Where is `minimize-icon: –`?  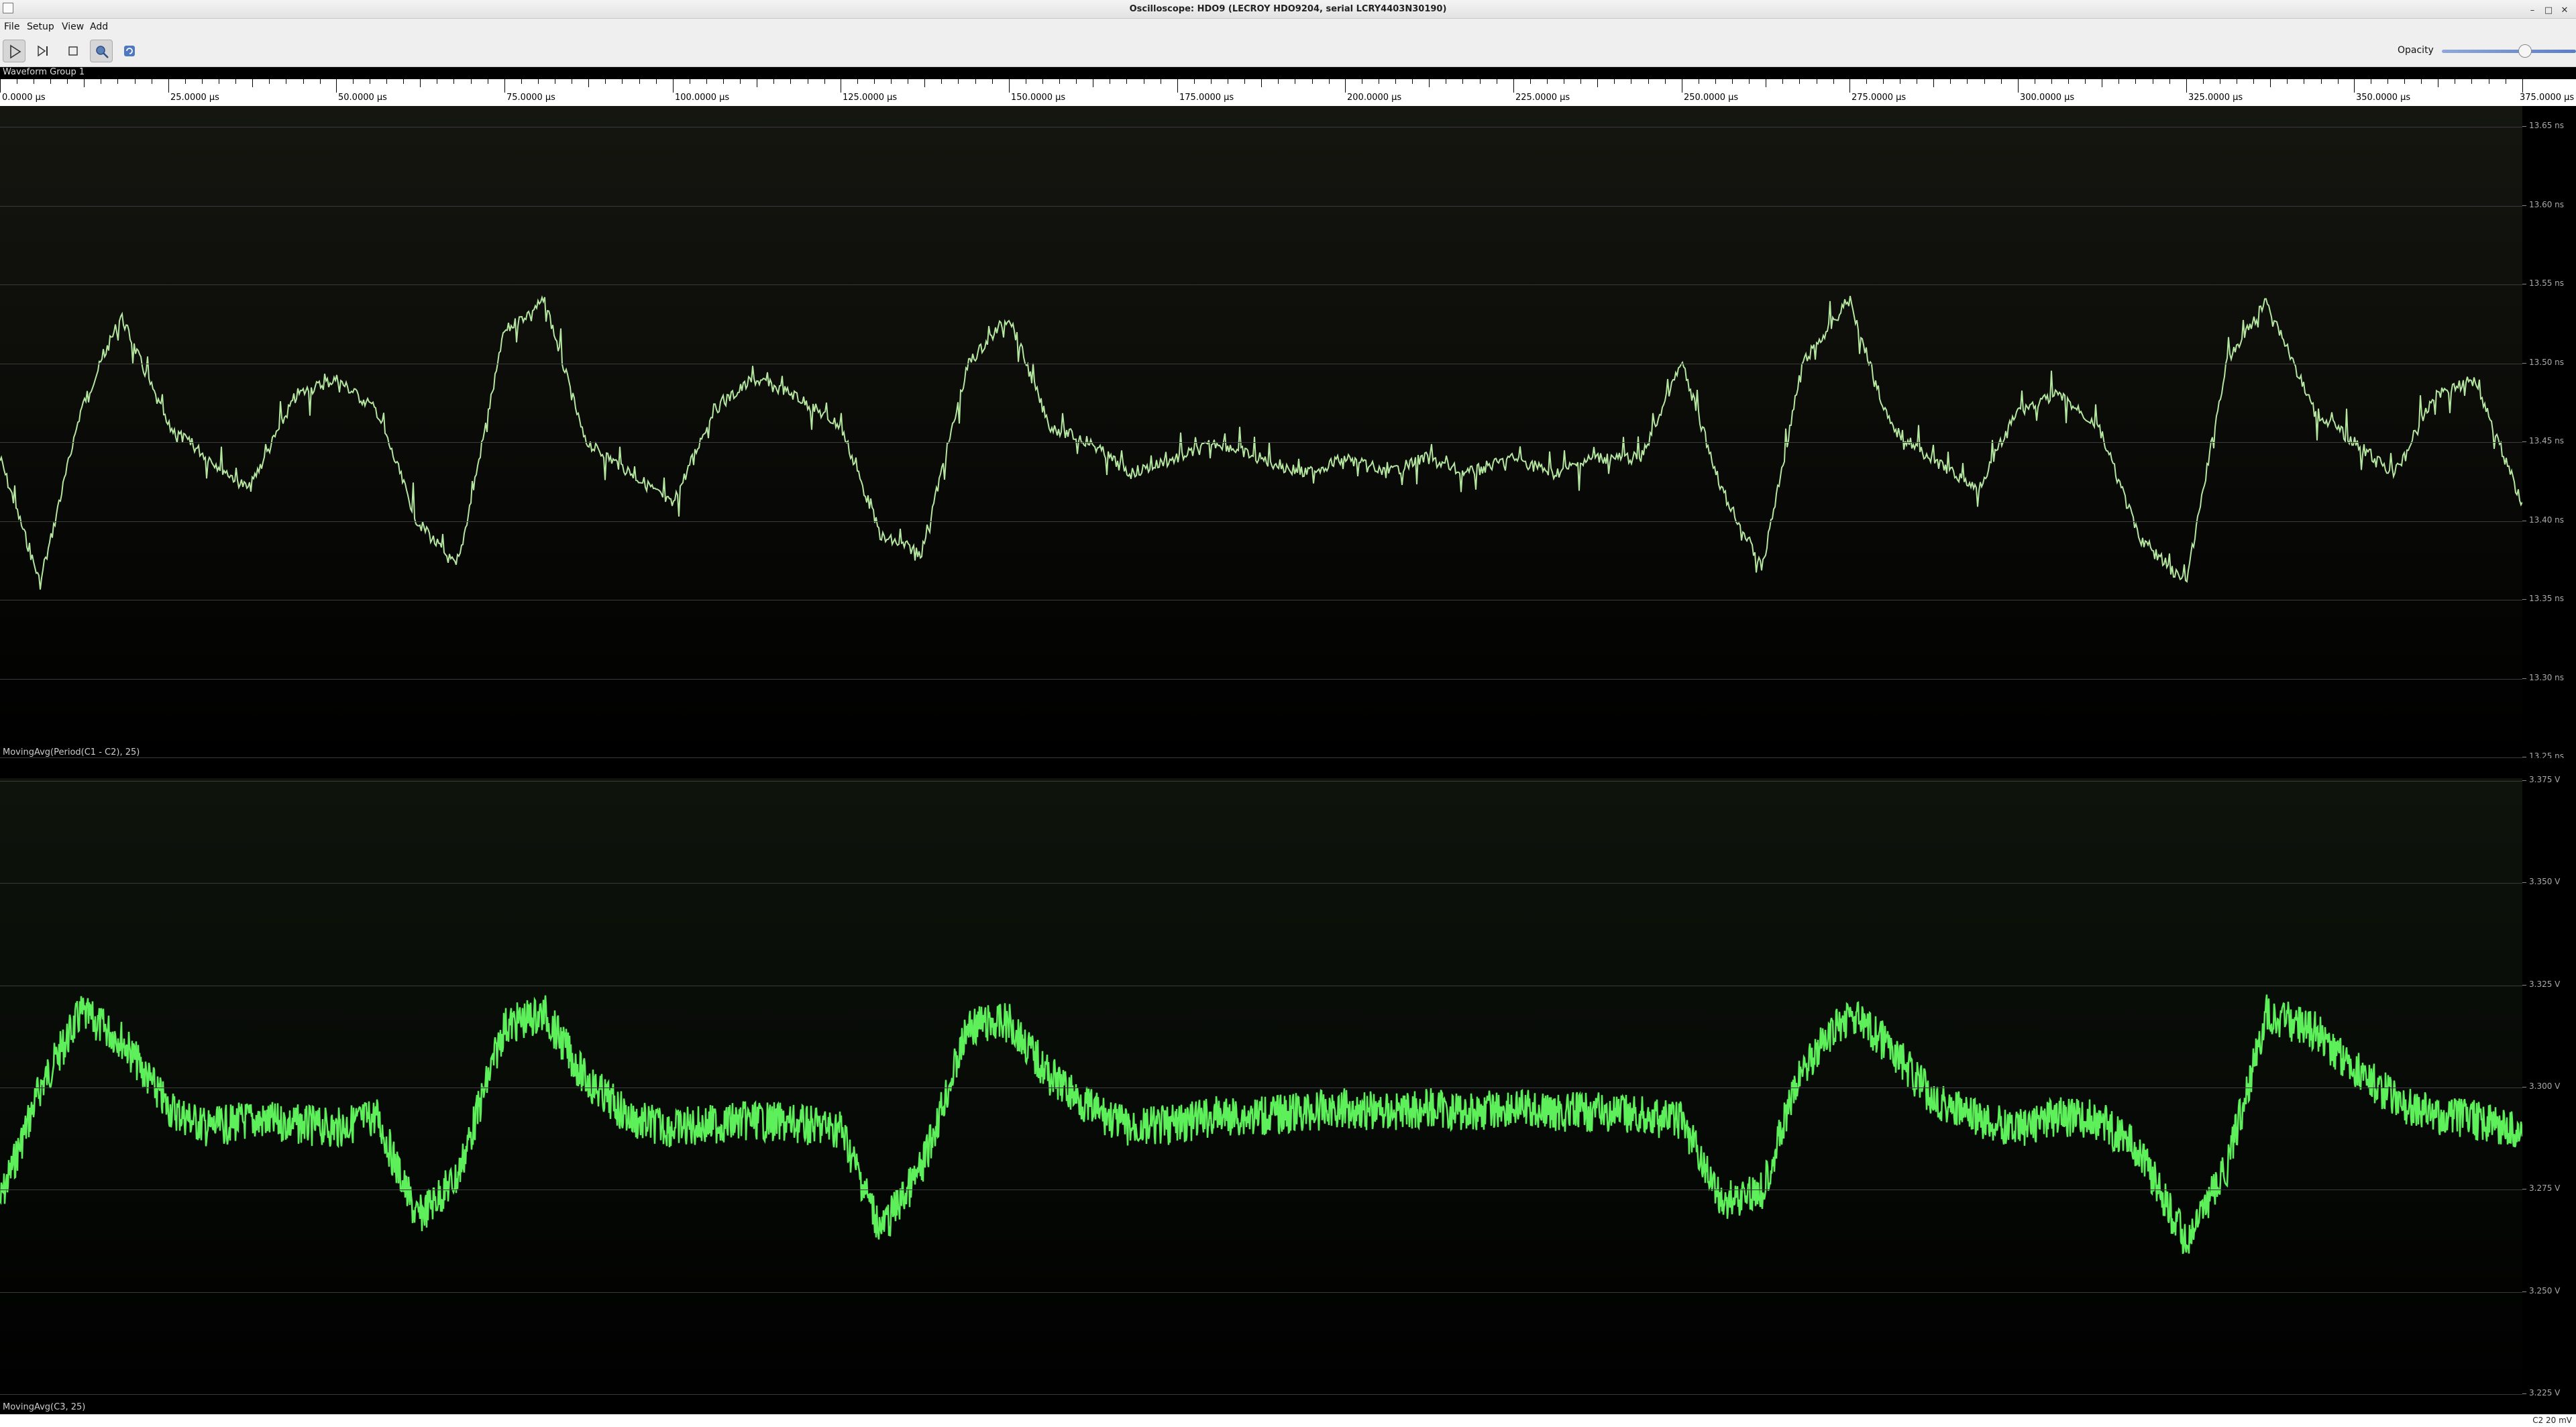
minimize-icon: – is located at coordinates (2532, 11).